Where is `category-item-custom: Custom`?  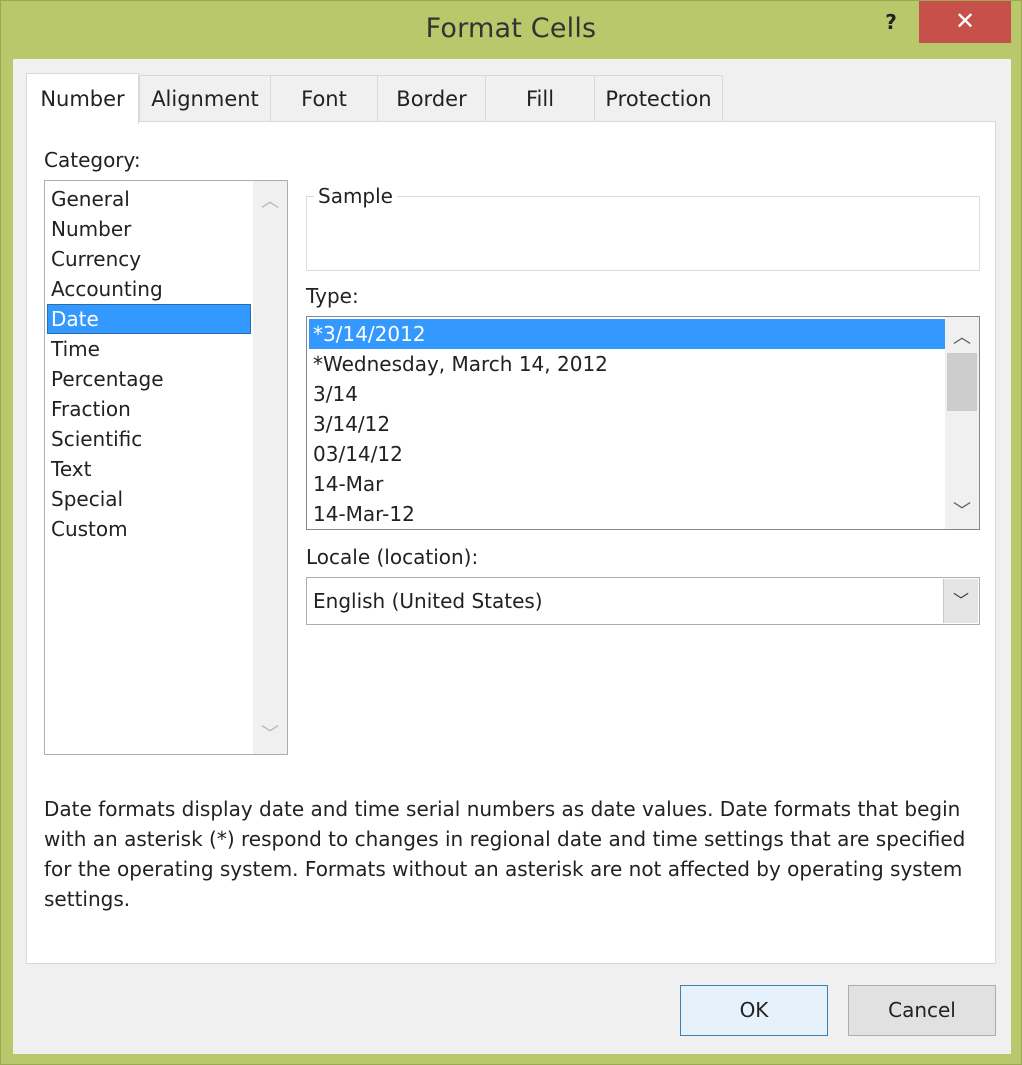 category-item-custom: Custom is located at coordinates (149, 529).